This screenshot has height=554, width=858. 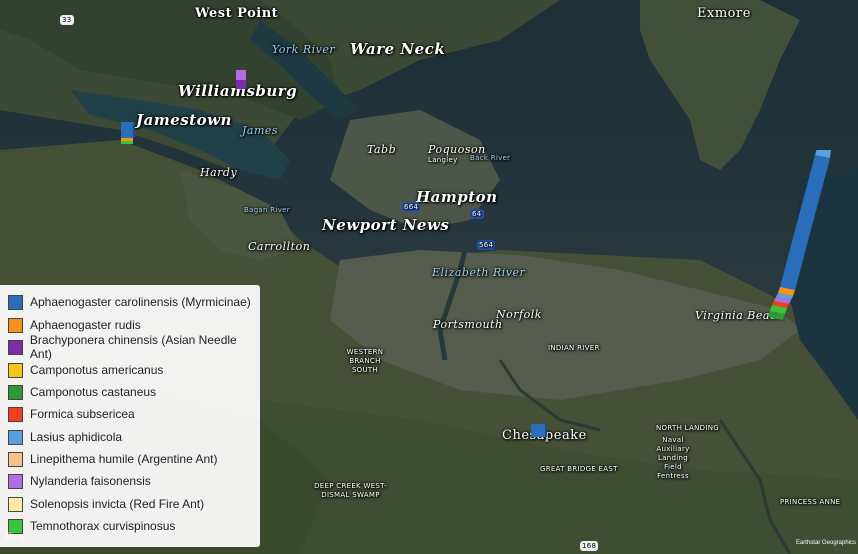 What do you see at coordinates (490, 158) in the screenshot?
I see `map-label-back-river: Back River` at bounding box center [490, 158].